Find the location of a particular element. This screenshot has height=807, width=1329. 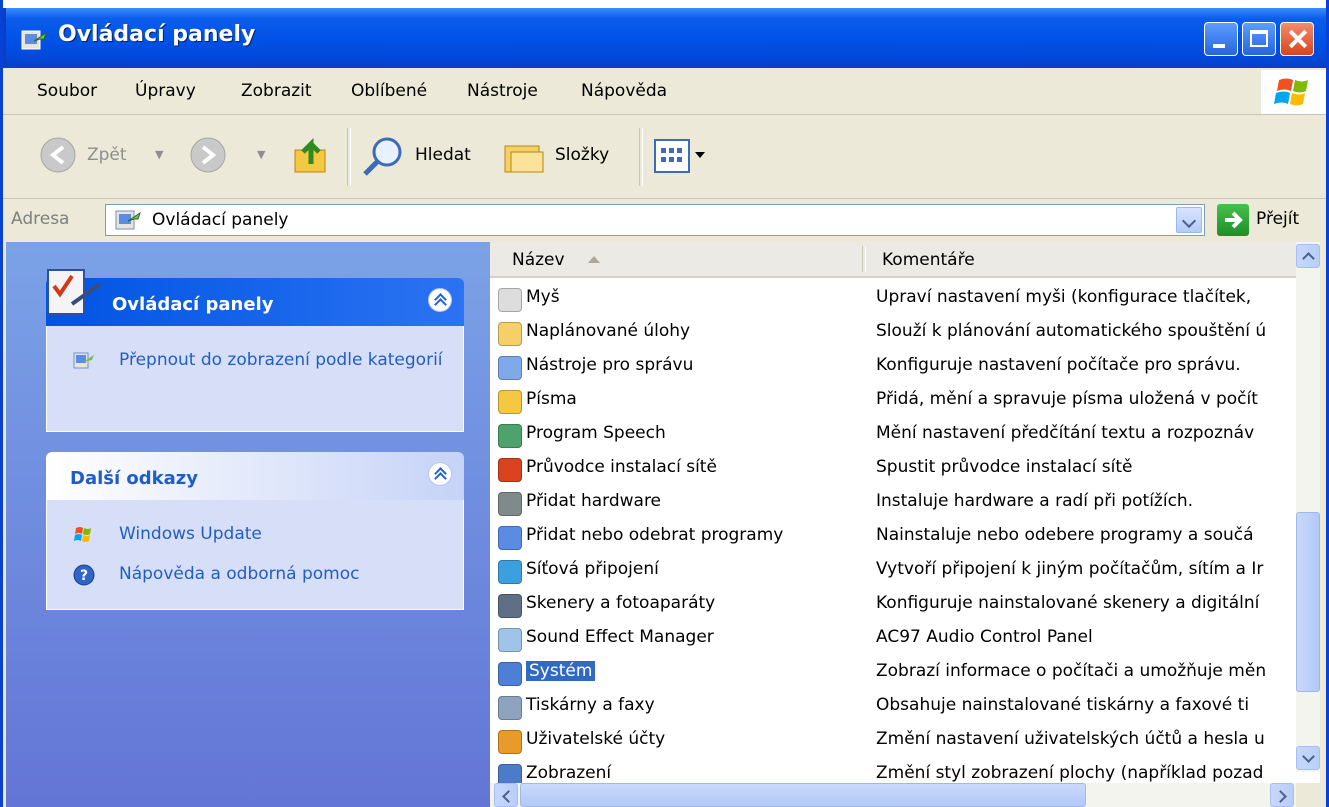

menu-upravy: Úpravy is located at coordinates (165, 91).